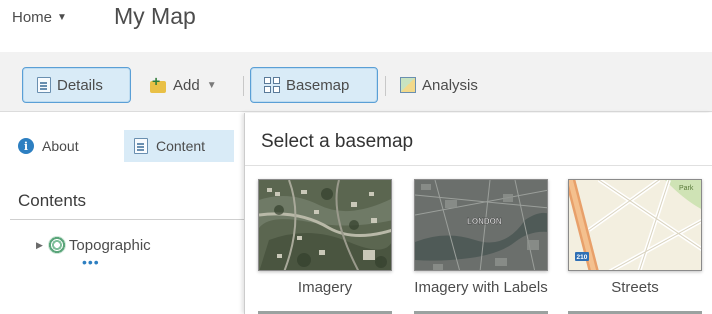 Image resolution: width=712 pixels, height=314 pixels. I want to click on map-title: My Map, so click(155, 16).